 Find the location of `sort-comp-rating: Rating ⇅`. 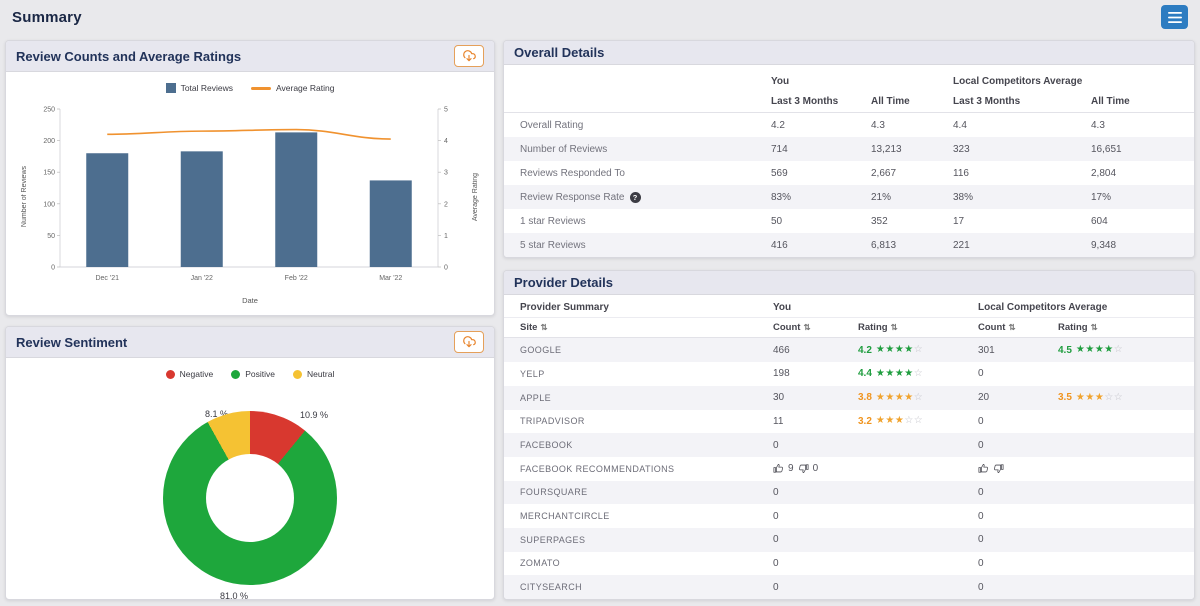

sort-comp-rating: Rating ⇅ is located at coordinates (1118, 327).